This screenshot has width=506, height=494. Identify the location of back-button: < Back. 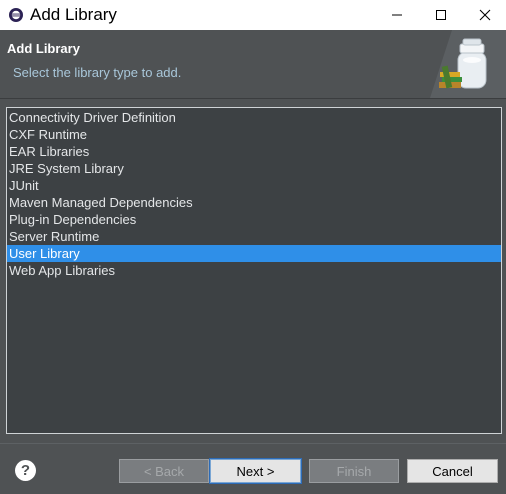
(164, 471).